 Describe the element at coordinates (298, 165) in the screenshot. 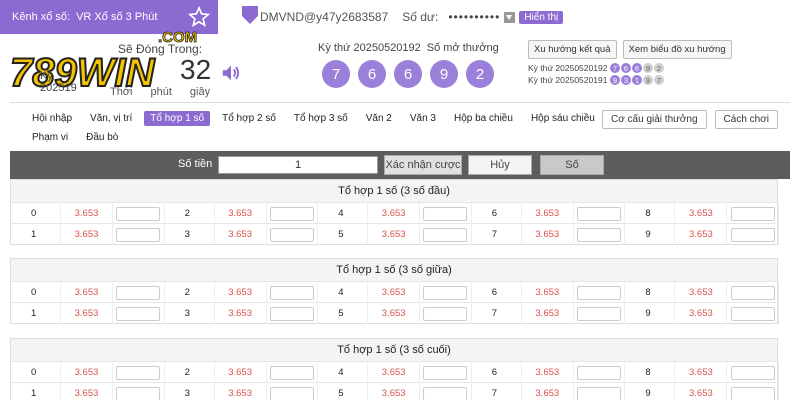

I see `amount-input` at that location.